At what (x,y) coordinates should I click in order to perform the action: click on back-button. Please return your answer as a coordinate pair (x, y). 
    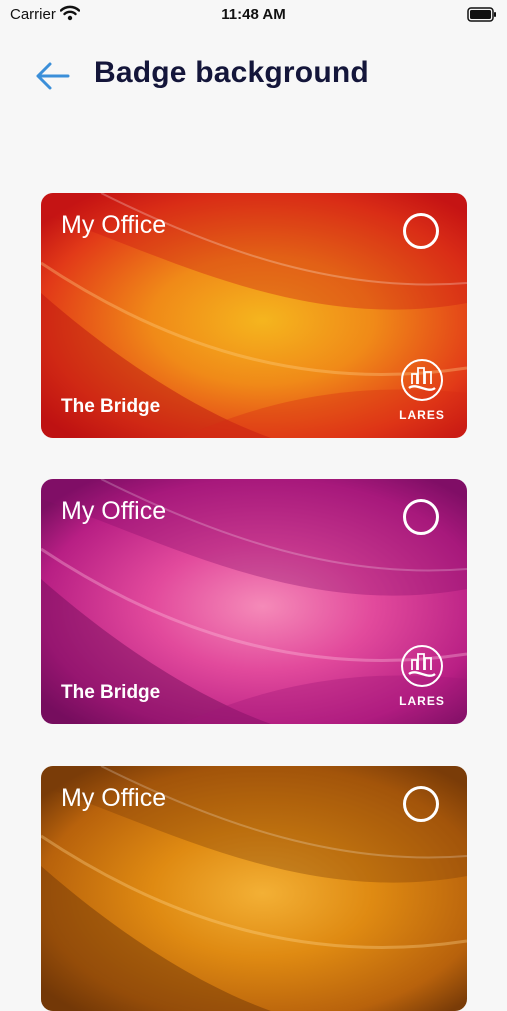
    Looking at the image, I should click on (54, 76).